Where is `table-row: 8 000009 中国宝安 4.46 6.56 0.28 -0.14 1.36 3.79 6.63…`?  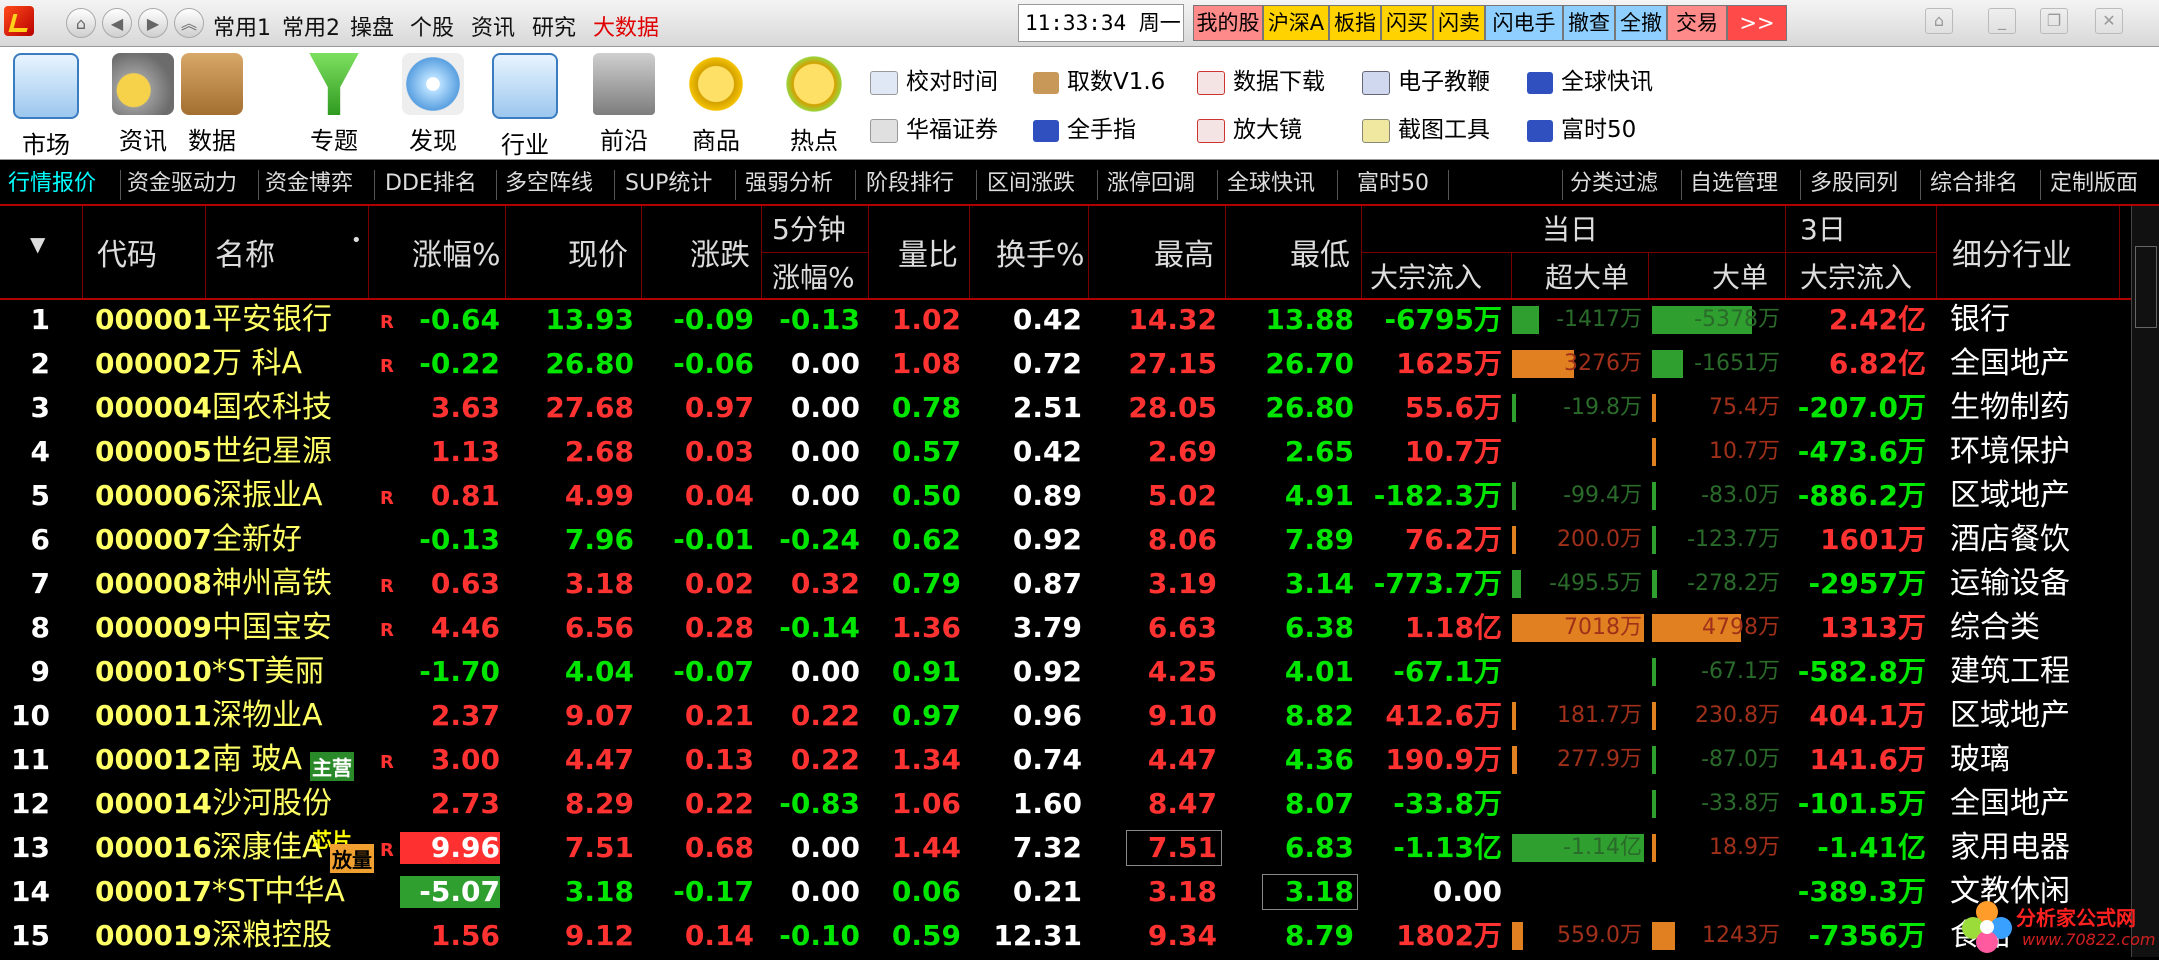 table-row: 8 000009 中国宝安 4.46 6.56 0.28 -0.14 1.36 3.79 6.63… is located at coordinates (1065, 628).